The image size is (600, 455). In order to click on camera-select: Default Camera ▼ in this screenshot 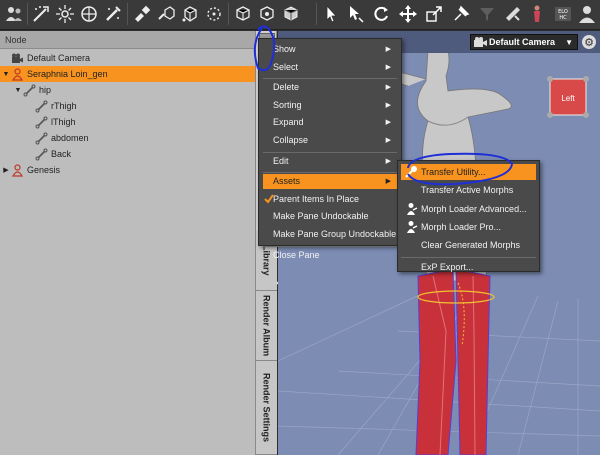, I will do `click(524, 42)`.